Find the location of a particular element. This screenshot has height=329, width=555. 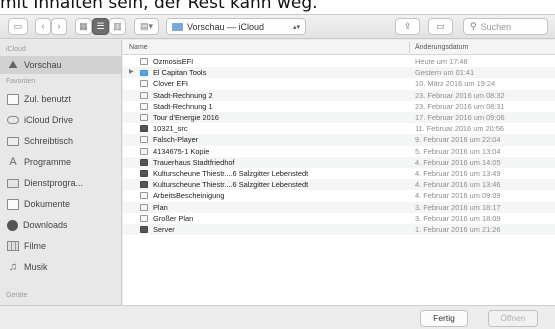

sidebar-item-desktop: Schreibtisch is located at coordinates (60, 141).